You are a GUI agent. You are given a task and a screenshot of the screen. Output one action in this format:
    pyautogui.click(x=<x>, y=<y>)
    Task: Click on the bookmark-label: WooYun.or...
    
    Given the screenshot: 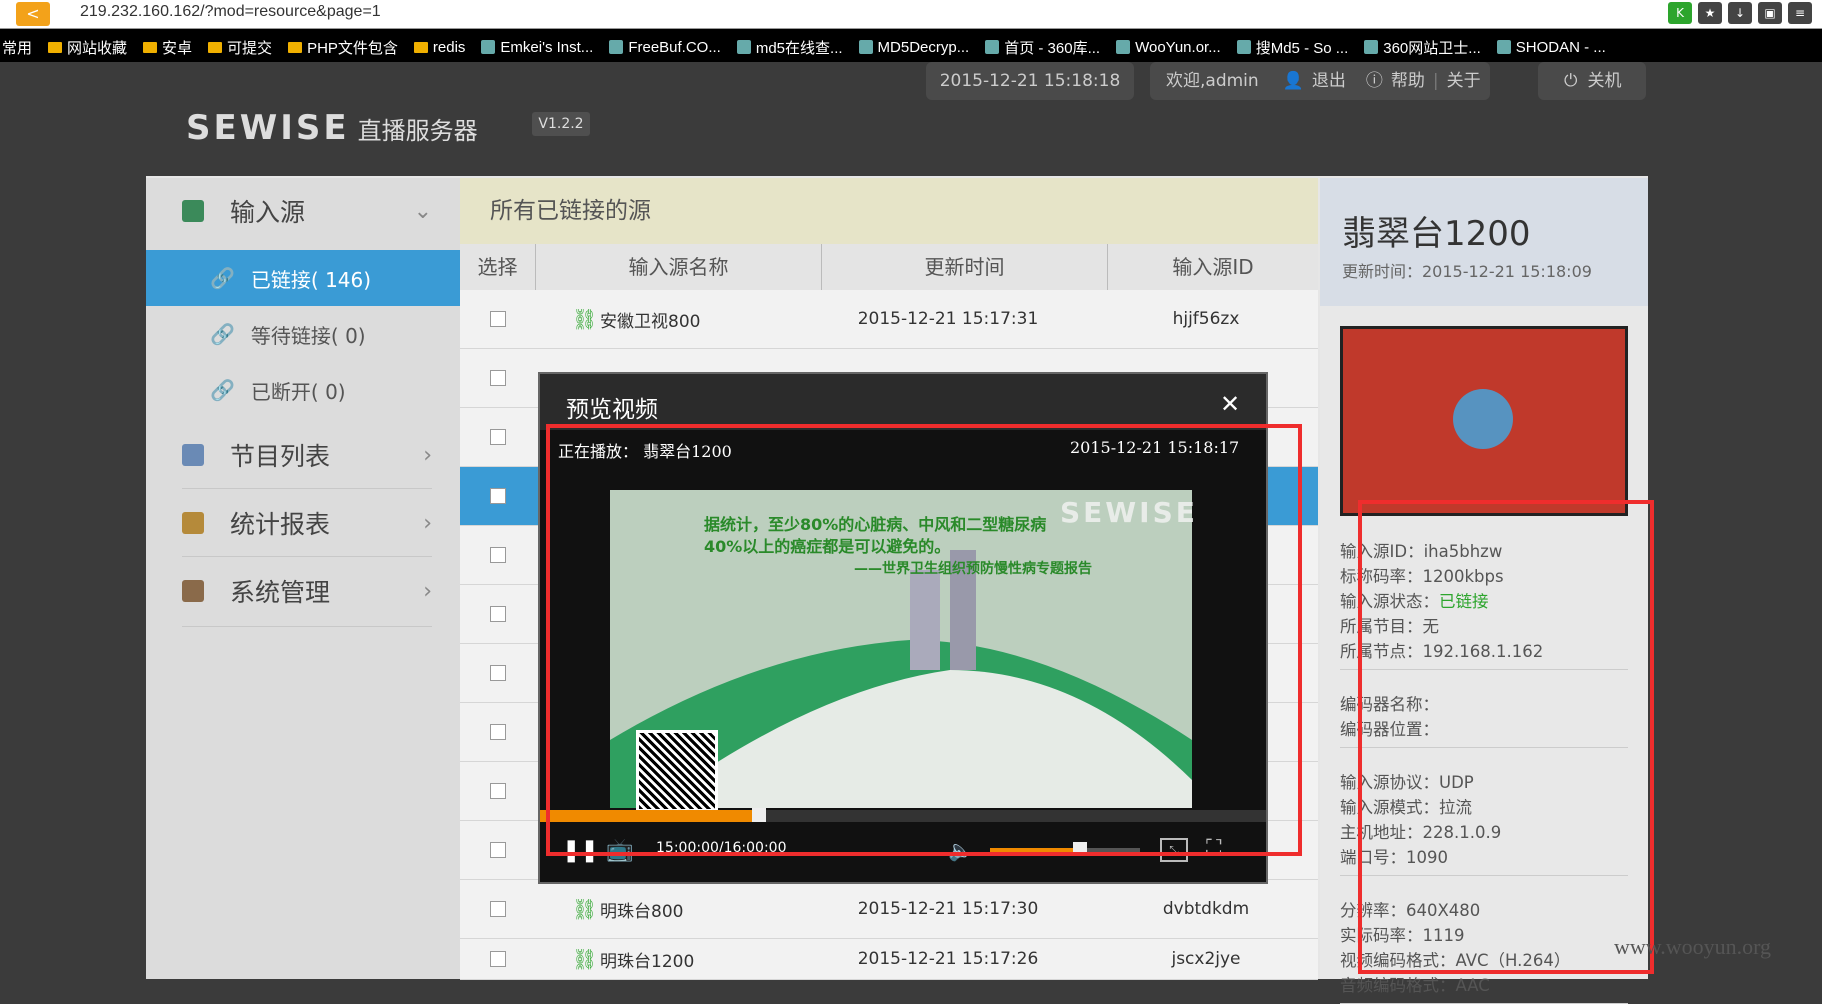 What is the action you would take?
    pyautogui.click(x=1178, y=47)
    